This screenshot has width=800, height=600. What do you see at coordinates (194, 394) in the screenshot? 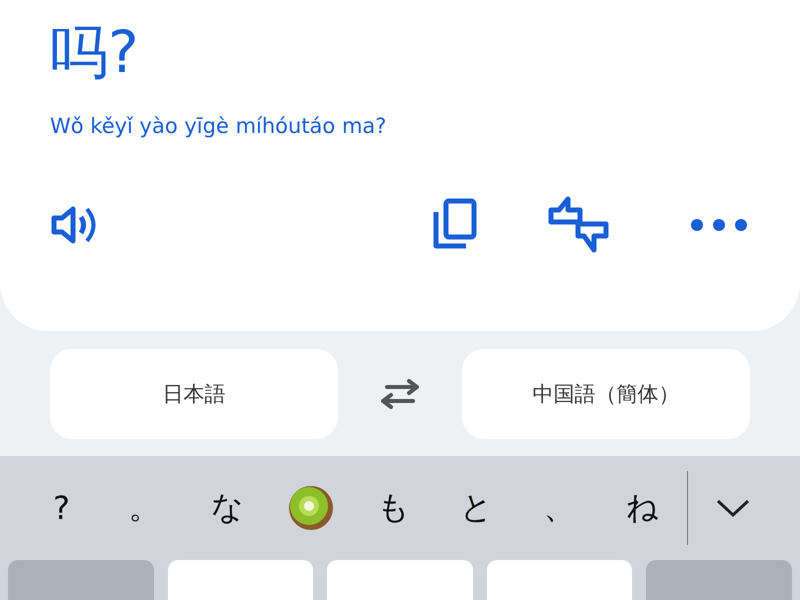
I see `source-language-button: 日本語` at bounding box center [194, 394].